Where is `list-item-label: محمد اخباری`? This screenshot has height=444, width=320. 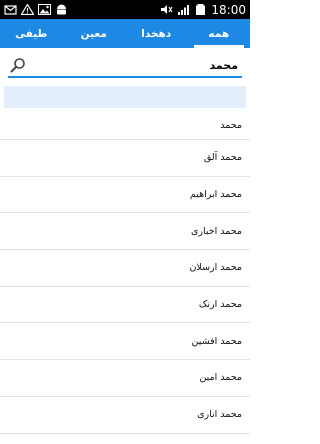 list-item-label: محمد اخباری is located at coordinates (216, 231).